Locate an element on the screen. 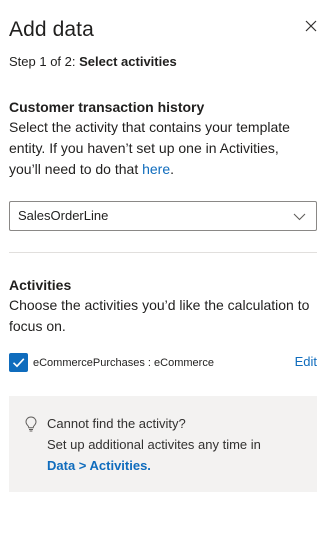 Image resolution: width=330 pixels, height=556 pixels. customer-desc-line-3-end: . is located at coordinates (172, 169).